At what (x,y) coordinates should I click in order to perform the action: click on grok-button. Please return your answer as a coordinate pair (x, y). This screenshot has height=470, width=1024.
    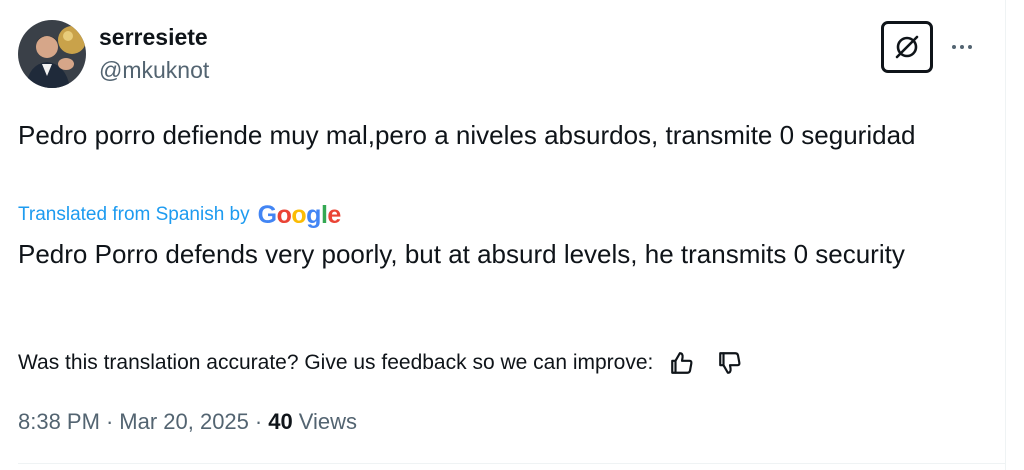
    Looking at the image, I should click on (907, 47).